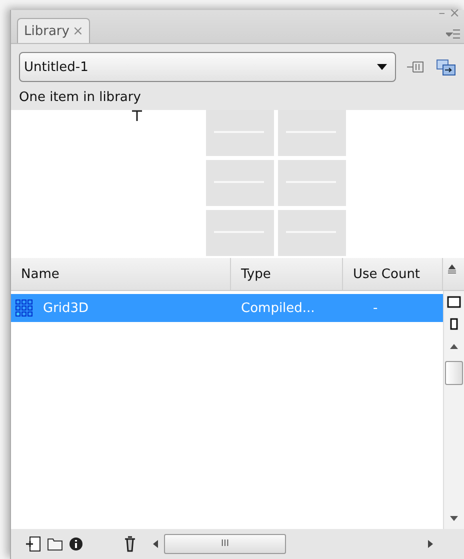 The image size is (464, 559). What do you see at coordinates (24, 308) in the screenshot?
I see `grid-icon` at bounding box center [24, 308].